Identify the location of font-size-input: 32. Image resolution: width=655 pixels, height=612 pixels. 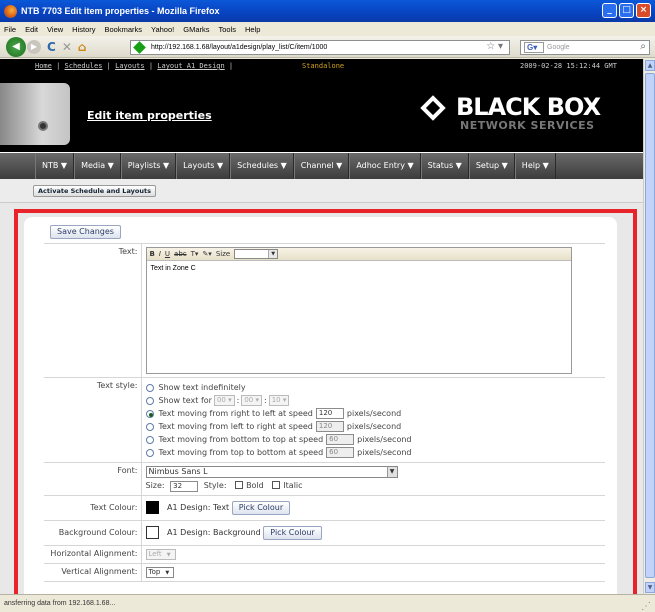
(184, 486).